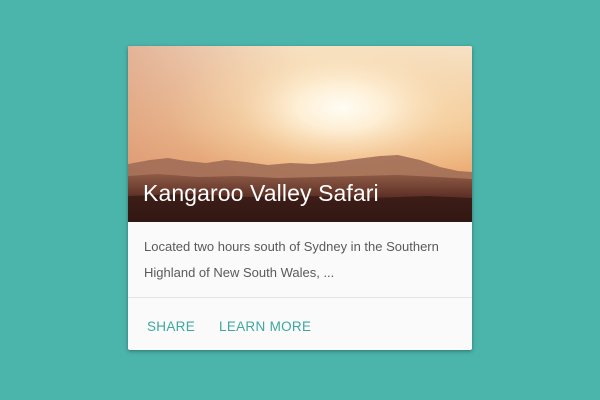 The height and width of the screenshot is (400, 600). I want to click on card-actions: SHARE LEARN MORE, so click(232, 326).